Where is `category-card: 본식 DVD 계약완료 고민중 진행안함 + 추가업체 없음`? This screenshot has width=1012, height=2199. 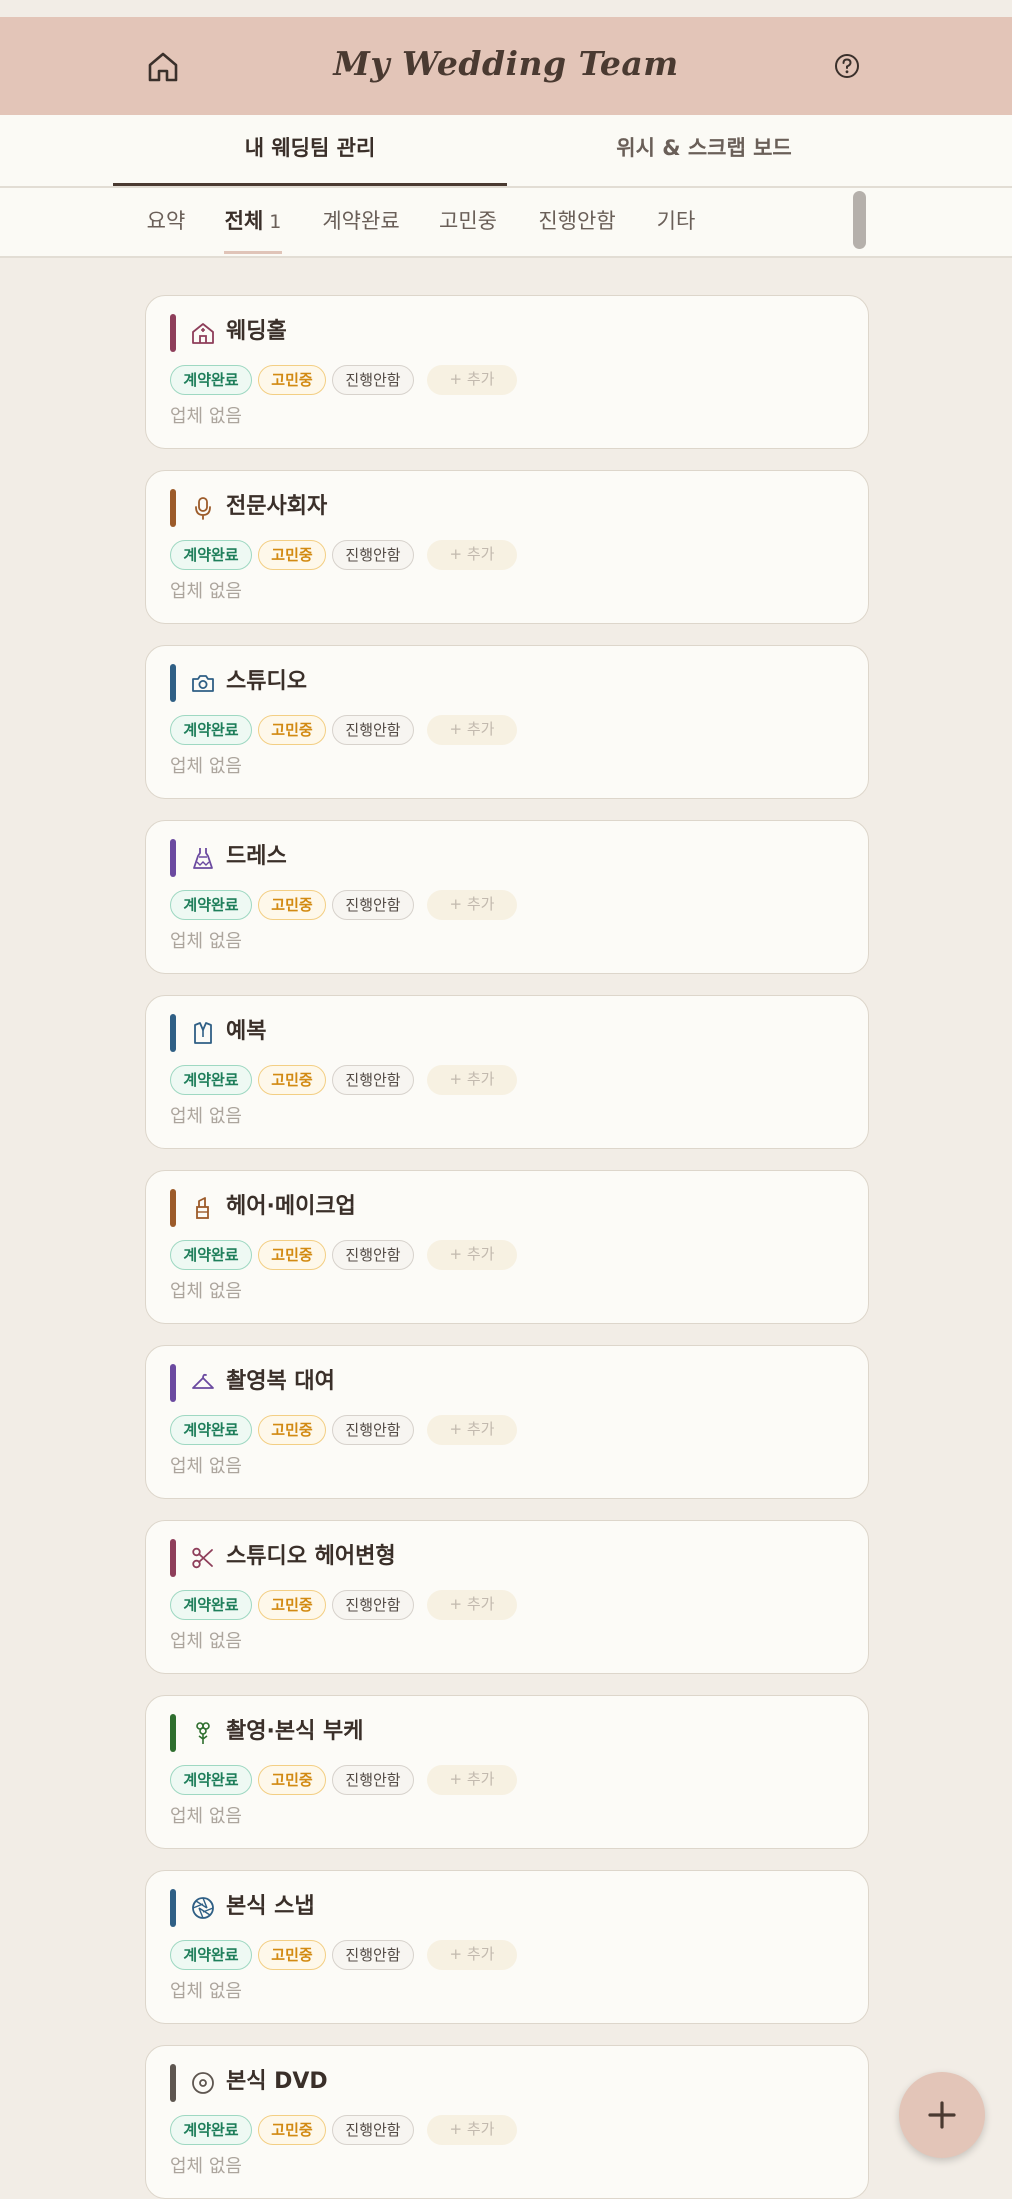
category-card: 본식 DVD 계약완료 고민중 진행안함 + 추가업체 없음 is located at coordinates (507, 2122).